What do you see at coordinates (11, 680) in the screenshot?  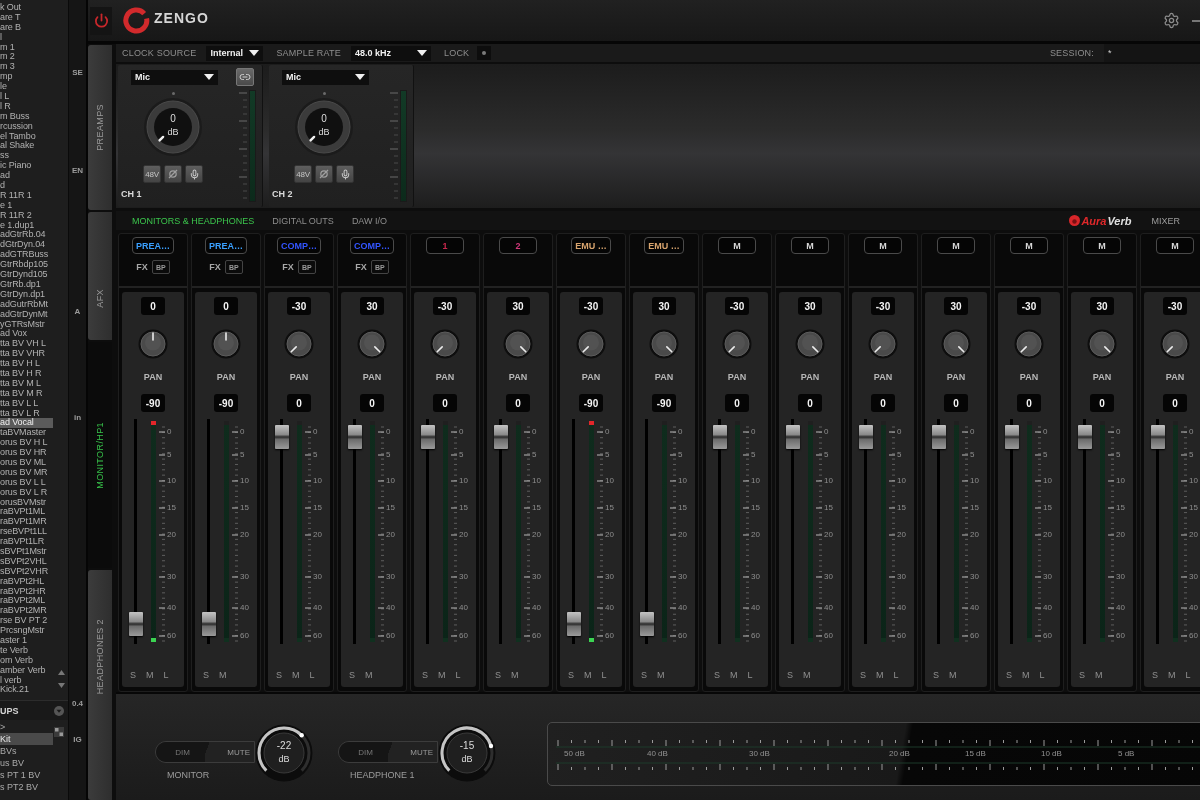 I see `track-list-item: l verb` at bounding box center [11, 680].